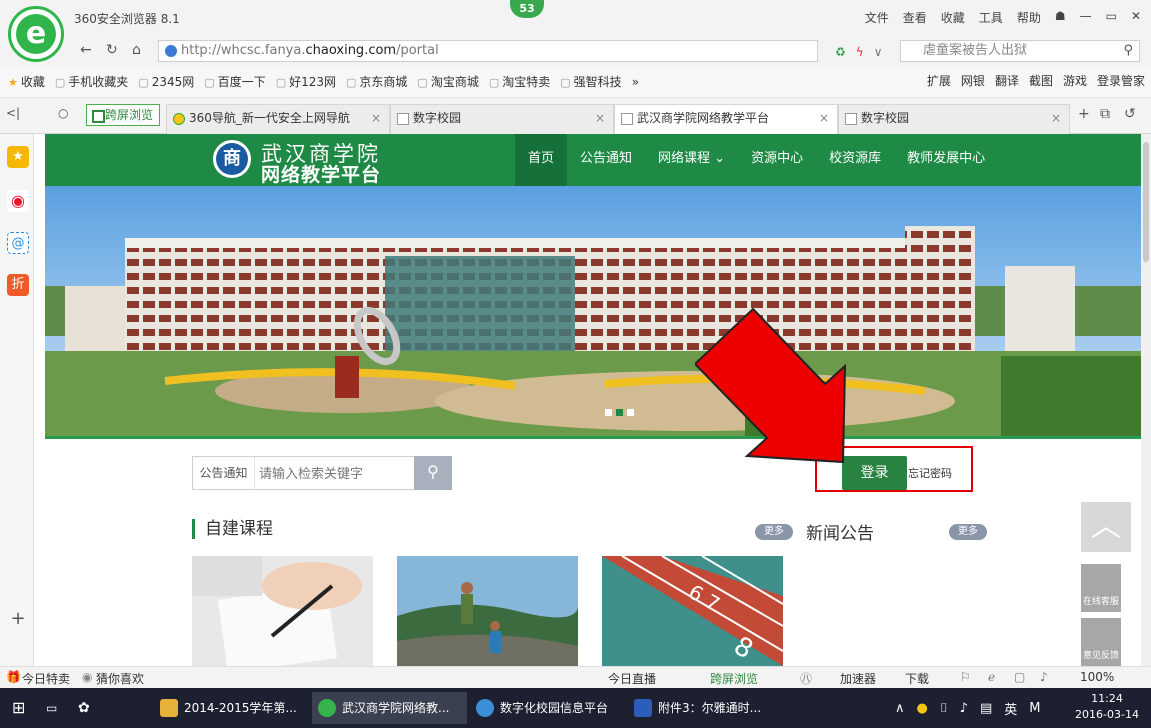 The image size is (1151, 728). What do you see at coordinates (968, 532) in the screenshot?
I see `more-news-button: 更多` at bounding box center [968, 532].